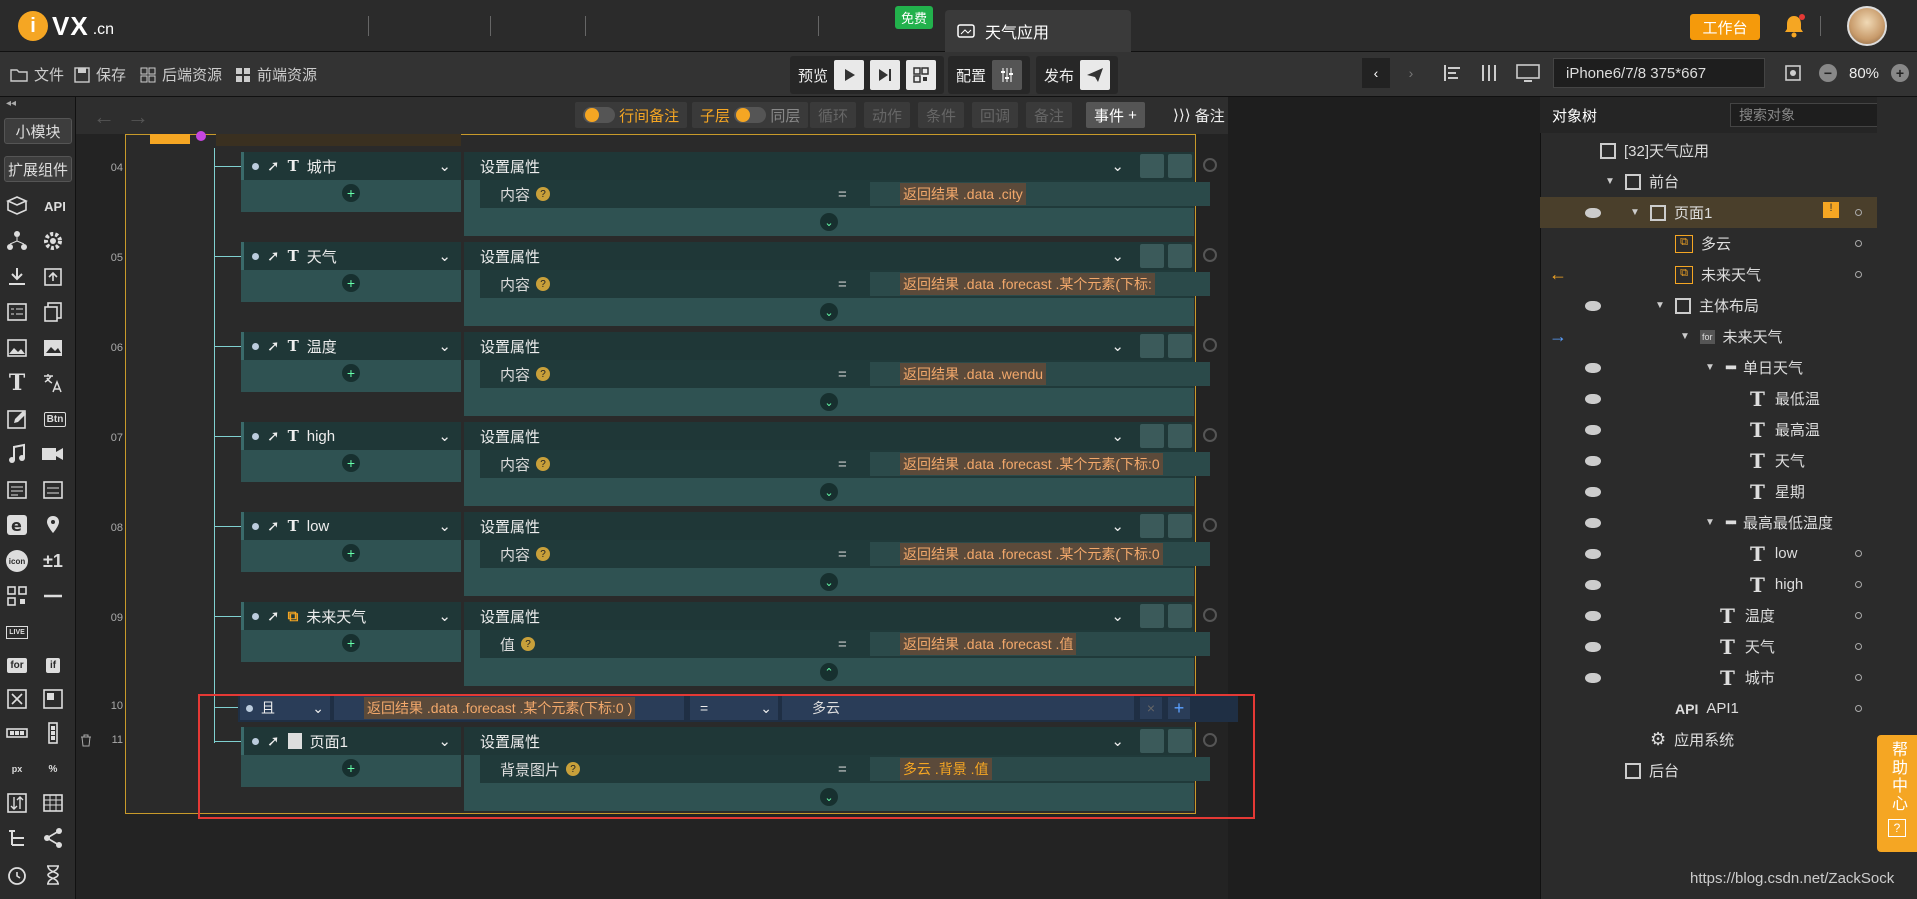  Describe the element at coordinates (53, 561) in the screenshot. I see `counter-icon: ±1` at that location.